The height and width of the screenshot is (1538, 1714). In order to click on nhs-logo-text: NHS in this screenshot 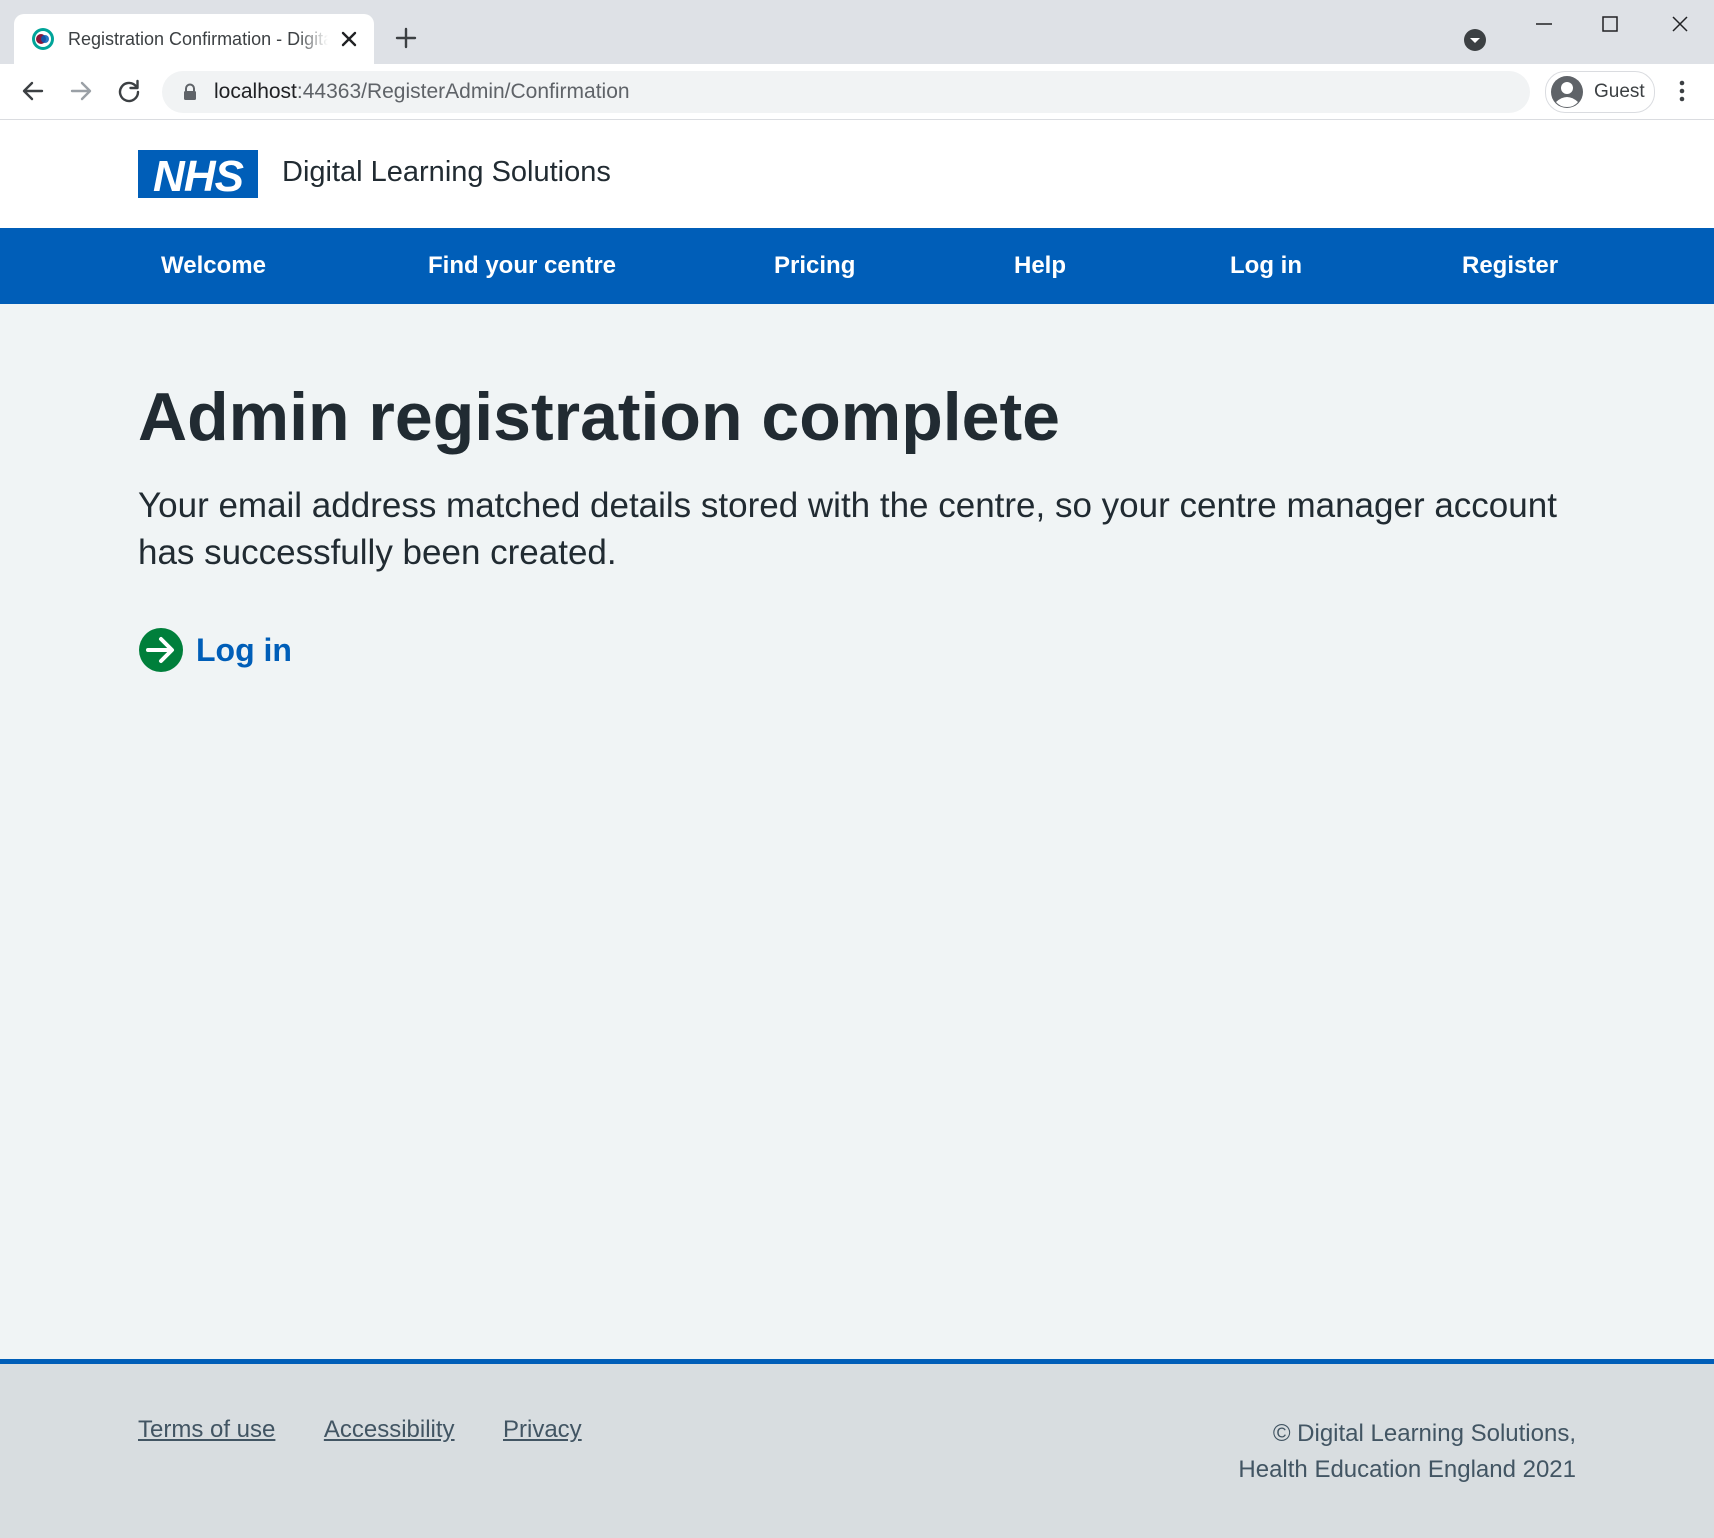, I will do `click(198, 175)`.